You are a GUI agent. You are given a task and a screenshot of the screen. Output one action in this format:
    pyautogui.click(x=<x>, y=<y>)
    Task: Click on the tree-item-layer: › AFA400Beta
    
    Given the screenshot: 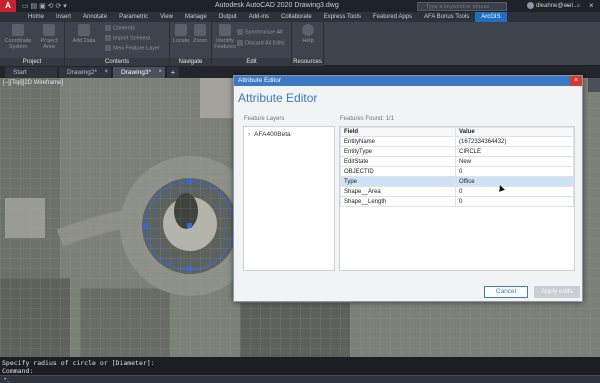 What is the action you would take?
    pyautogui.click(x=269, y=134)
    